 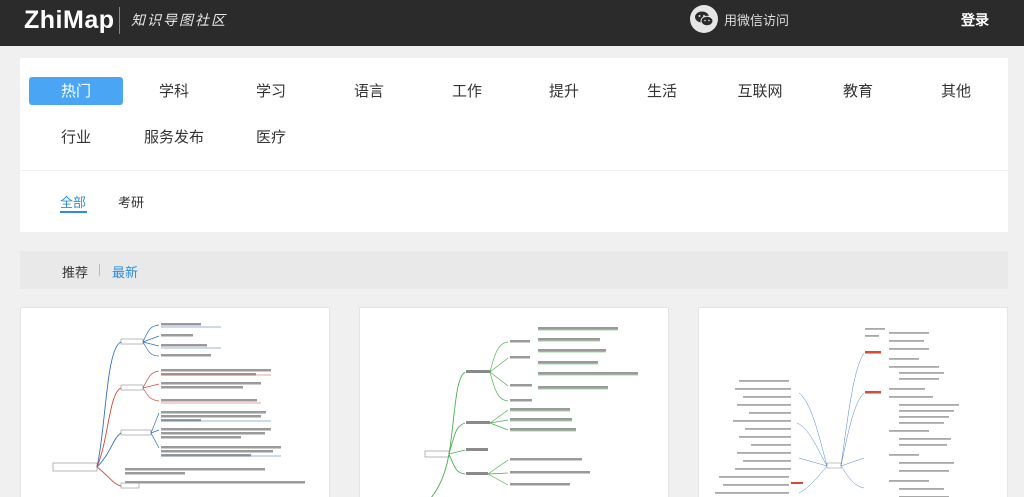 What do you see at coordinates (760, 91) in the screenshot?
I see `category-tab-internet: 互联网` at bounding box center [760, 91].